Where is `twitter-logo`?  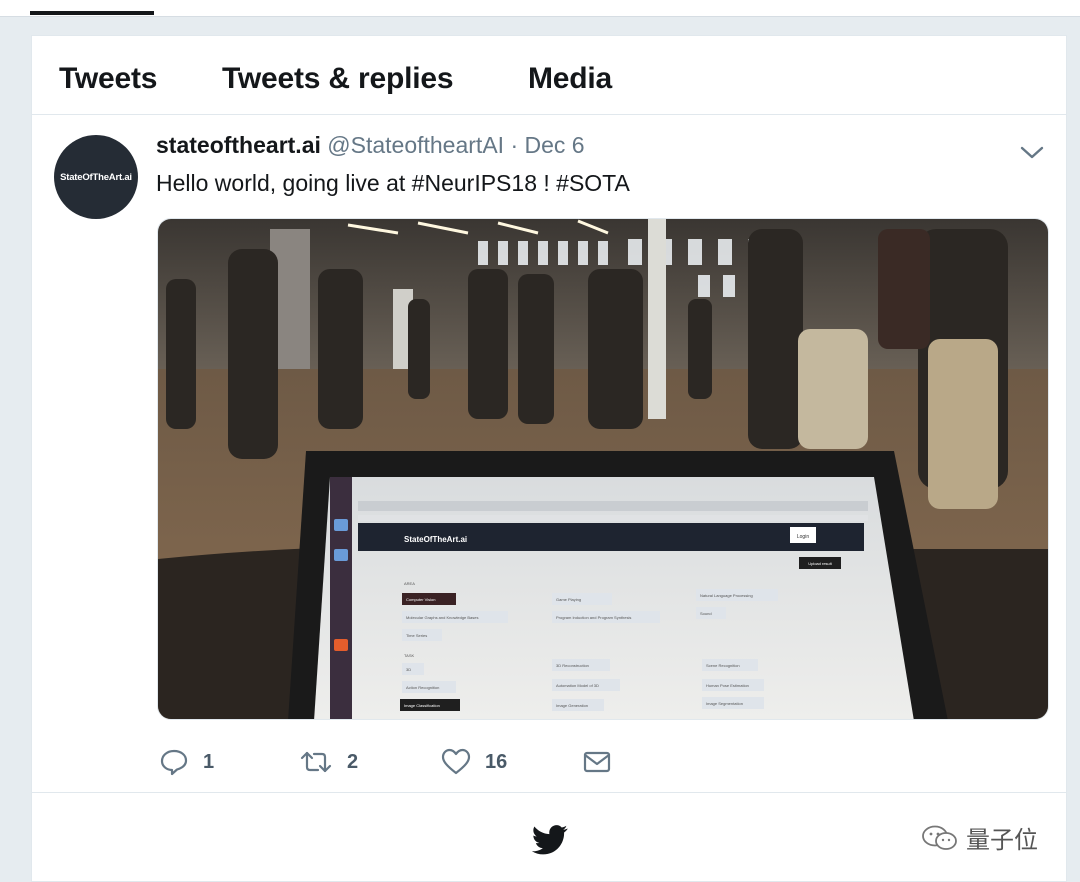
twitter-logo is located at coordinates (549, 840).